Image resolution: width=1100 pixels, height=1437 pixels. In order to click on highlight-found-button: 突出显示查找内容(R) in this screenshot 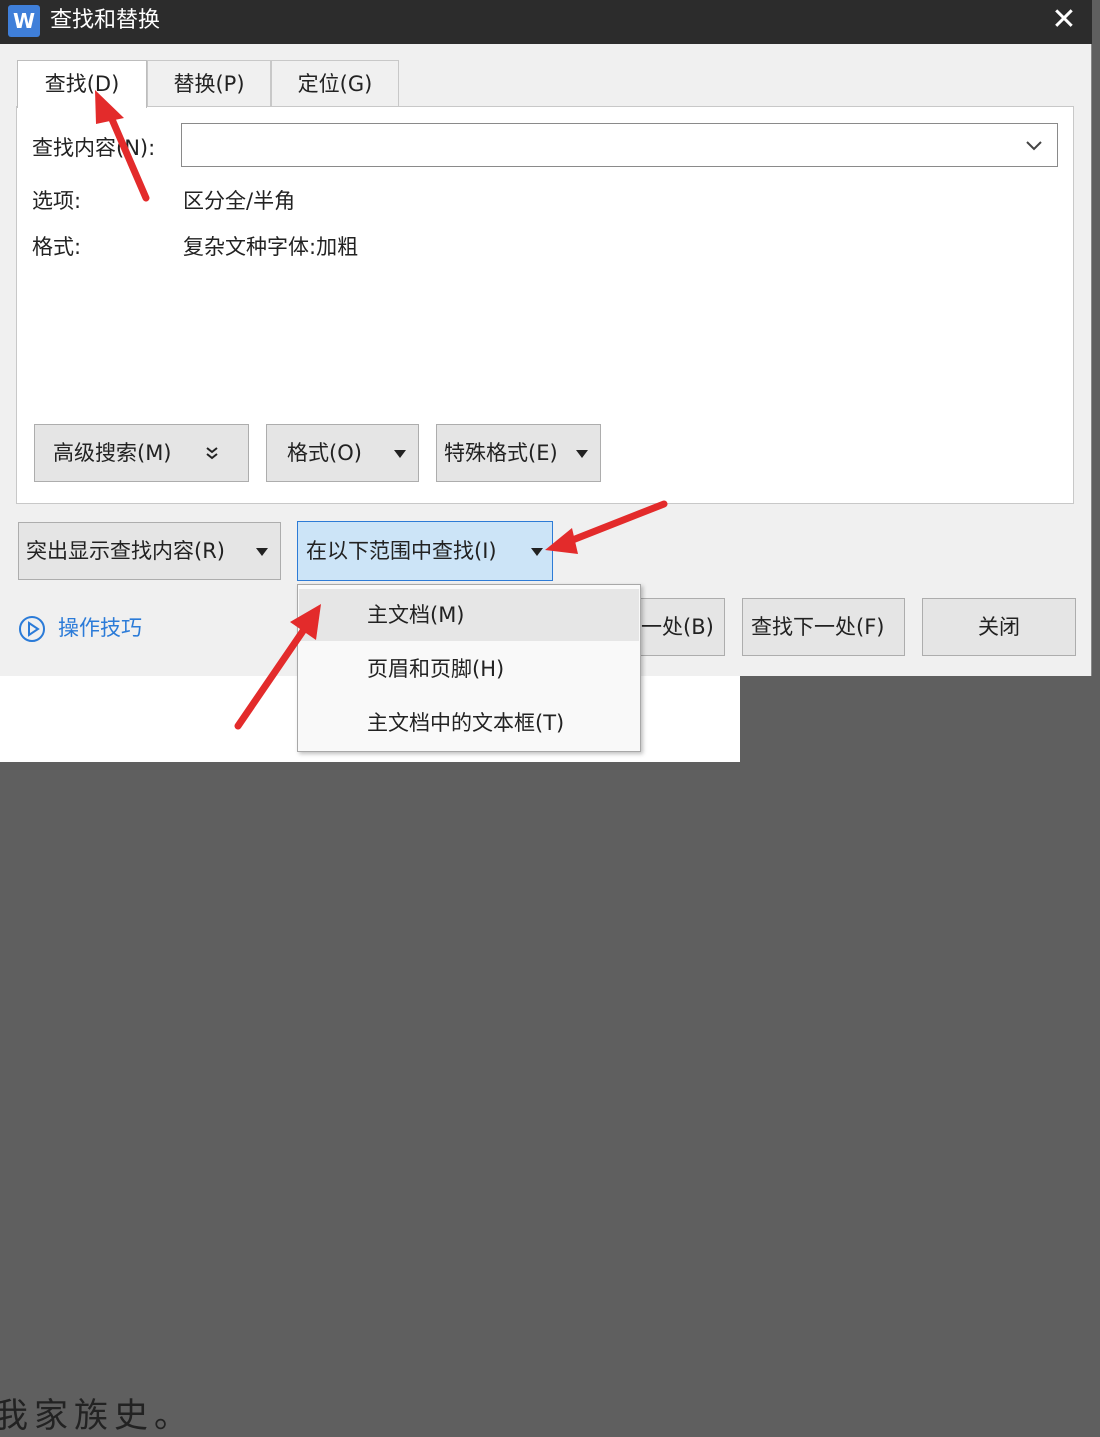, I will do `click(149, 551)`.